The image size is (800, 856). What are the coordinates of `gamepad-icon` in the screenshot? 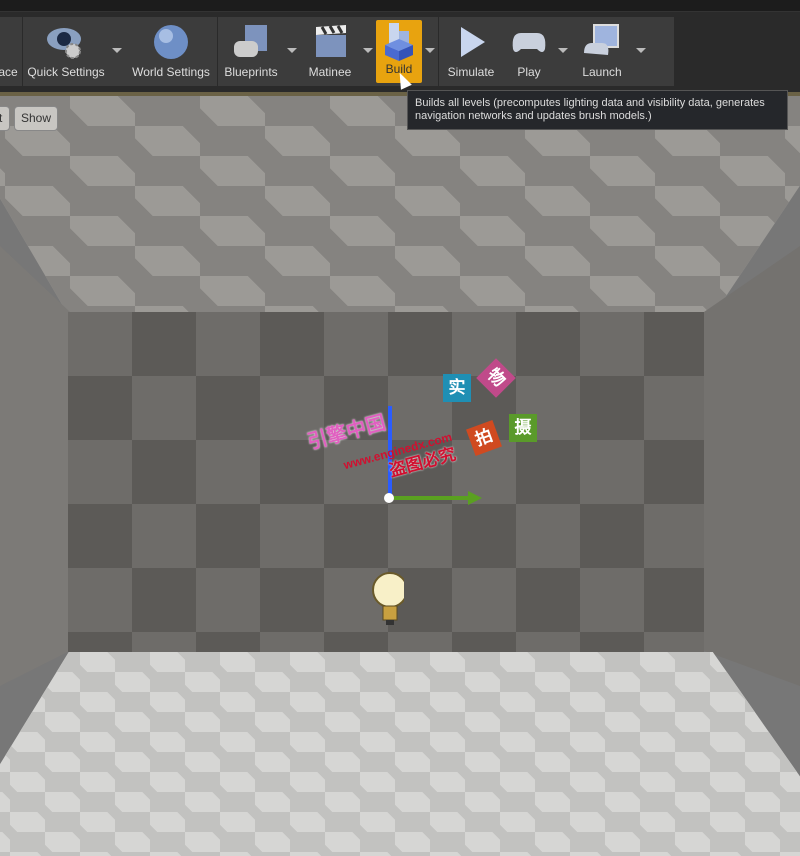 It's located at (529, 42).